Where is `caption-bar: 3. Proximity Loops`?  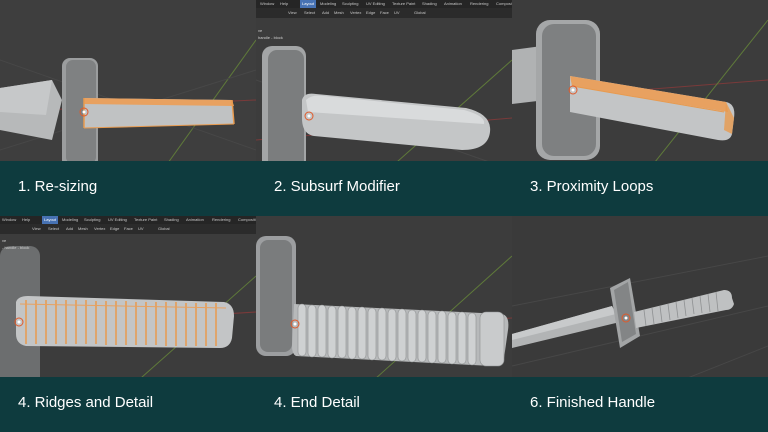 caption-bar: 3. Proximity Loops is located at coordinates (640, 188).